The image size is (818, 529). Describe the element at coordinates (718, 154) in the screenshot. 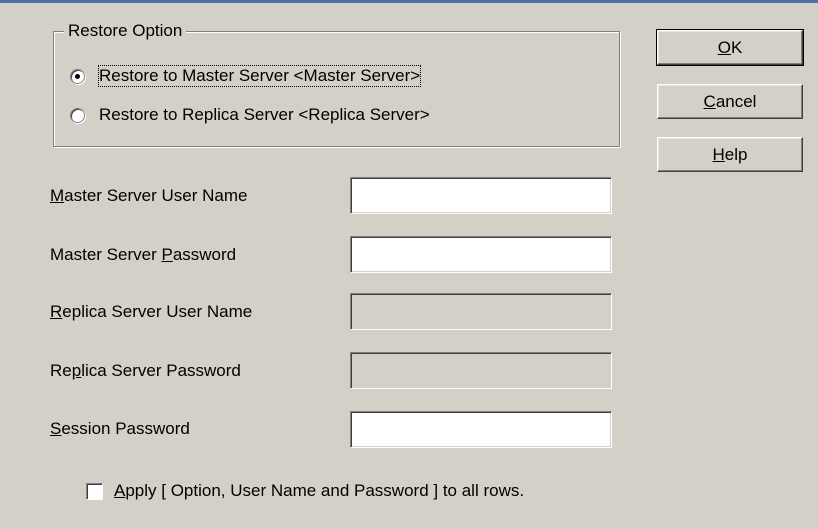

I see `help-mnemonic: H` at that location.